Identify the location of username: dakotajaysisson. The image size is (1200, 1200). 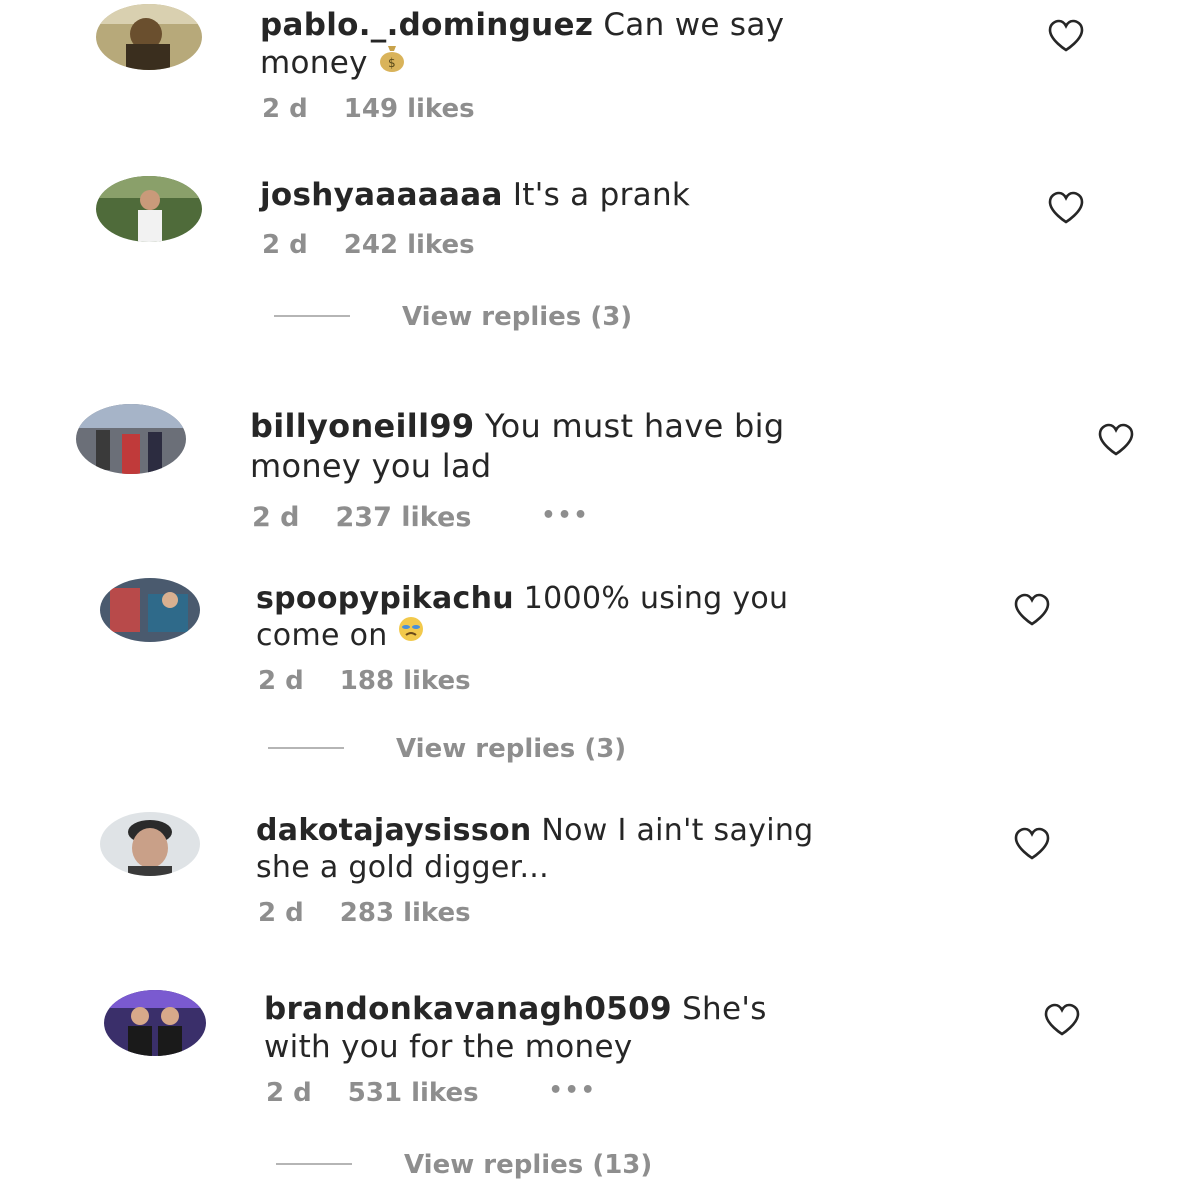
(394, 830).